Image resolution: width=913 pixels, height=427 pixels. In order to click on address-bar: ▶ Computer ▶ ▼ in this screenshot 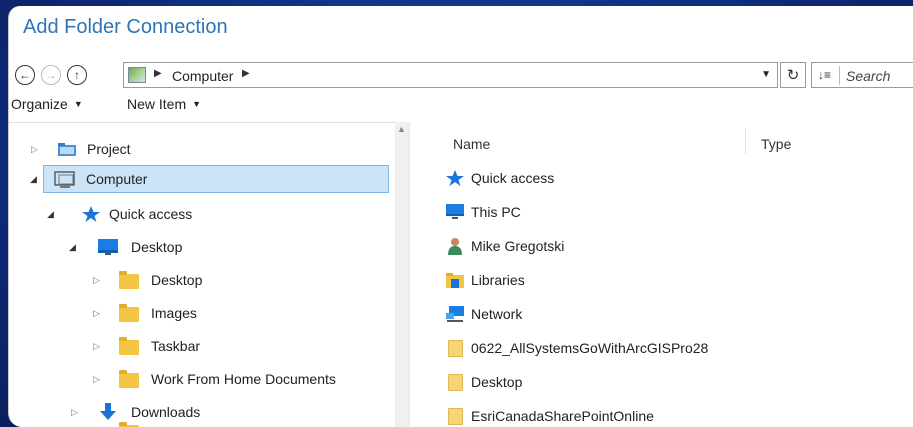, I will do `click(450, 75)`.